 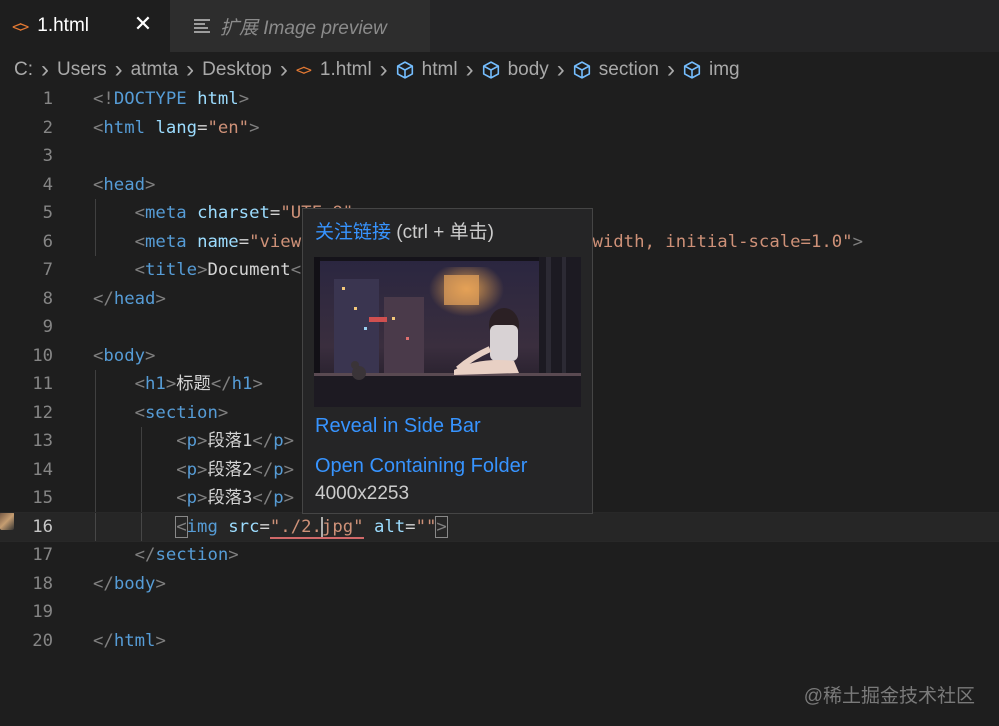 What do you see at coordinates (427, 70) in the screenshot?
I see `breadcrumb-item-html: html` at bounding box center [427, 70].